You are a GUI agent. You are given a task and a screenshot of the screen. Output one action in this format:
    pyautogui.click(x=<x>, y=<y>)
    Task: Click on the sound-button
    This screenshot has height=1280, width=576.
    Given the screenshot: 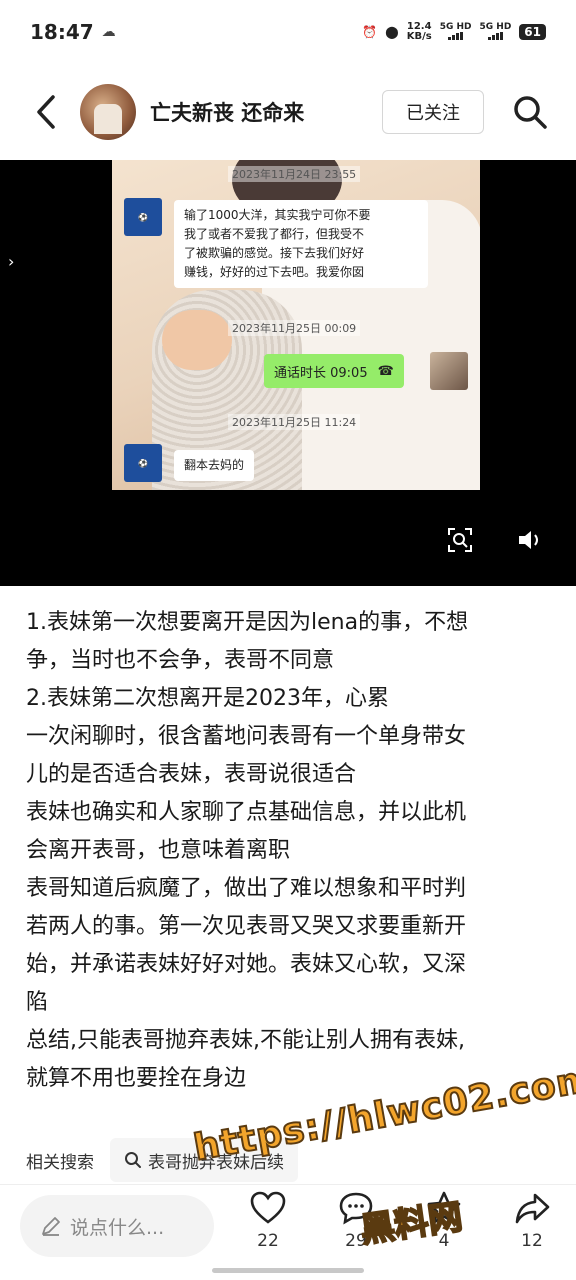 What is the action you would take?
    pyautogui.click(x=530, y=540)
    